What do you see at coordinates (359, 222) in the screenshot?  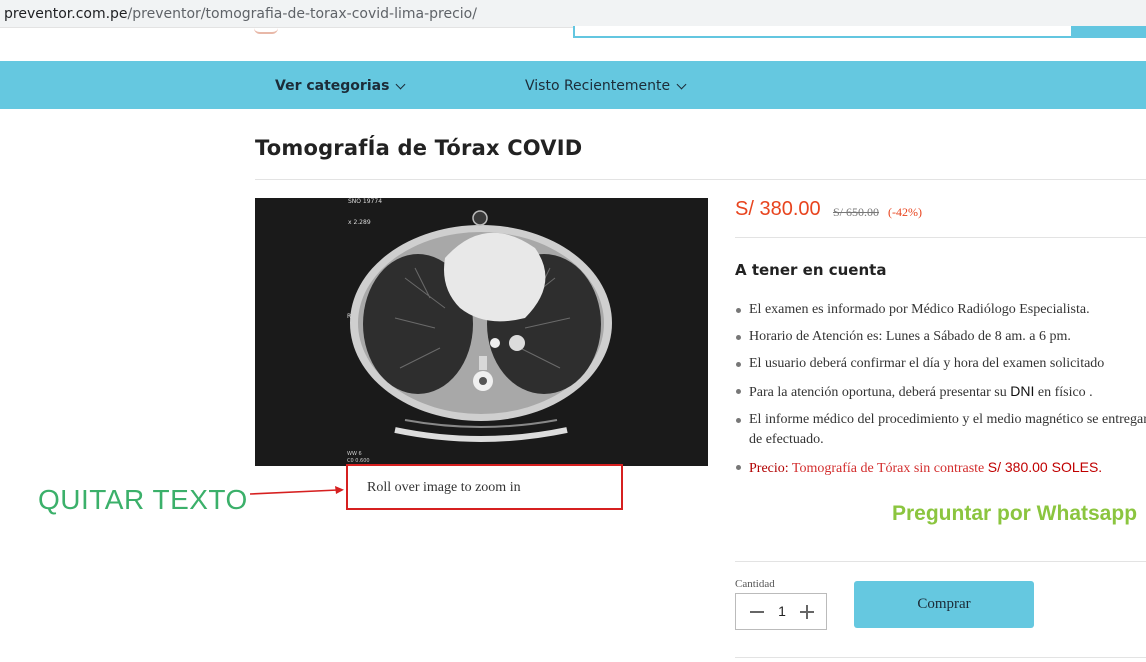 I see `ct-label-zoom: x 2.289` at bounding box center [359, 222].